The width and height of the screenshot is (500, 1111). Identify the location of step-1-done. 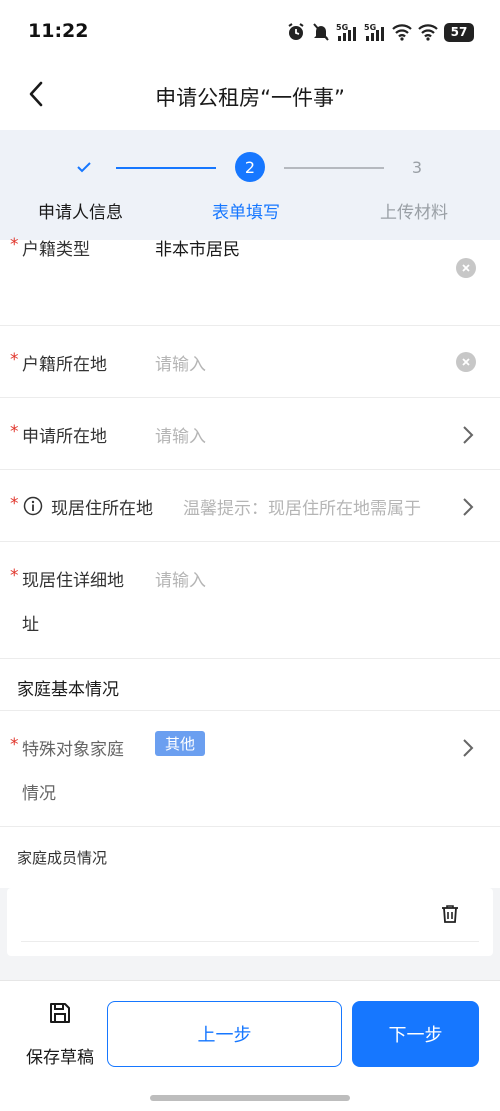
(84, 167).